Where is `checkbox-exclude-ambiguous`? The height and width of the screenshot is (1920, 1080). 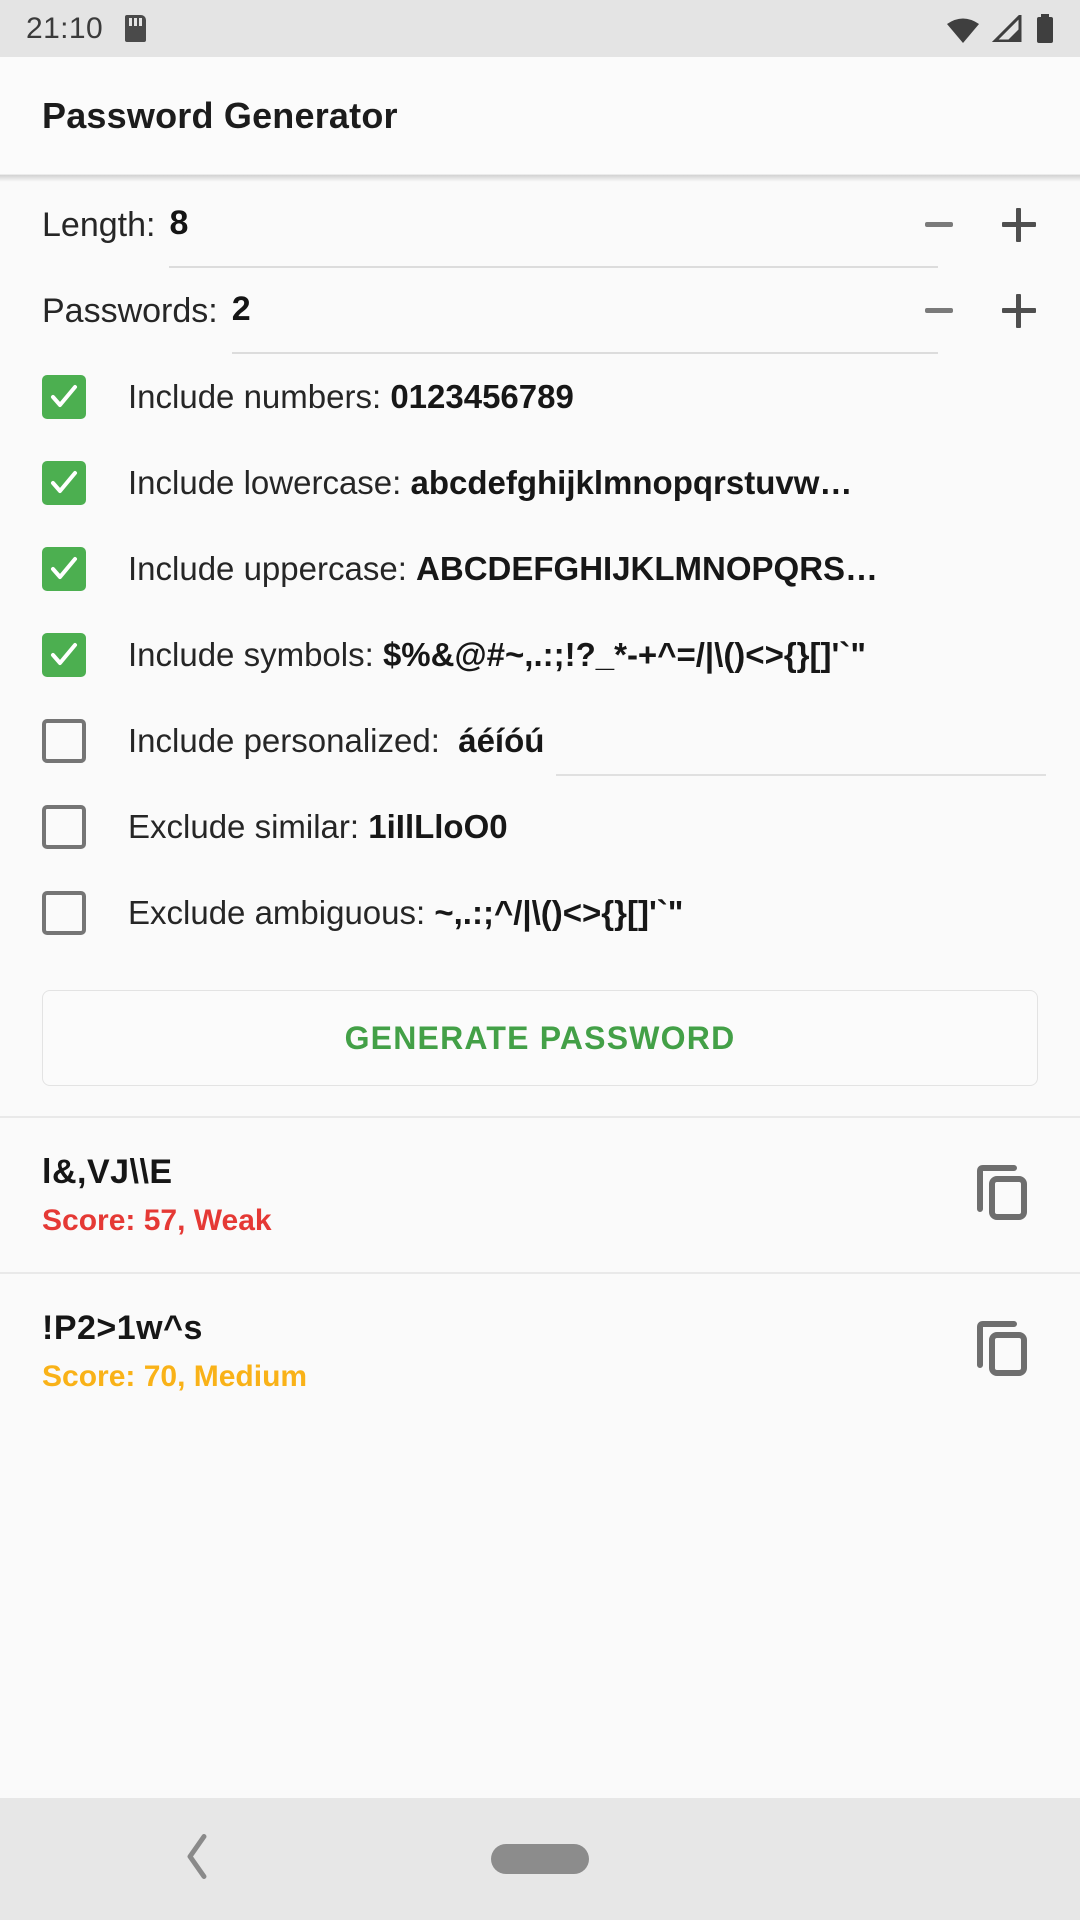
checkbox-exclude-ambiguous is located at coordinates (64, 913).